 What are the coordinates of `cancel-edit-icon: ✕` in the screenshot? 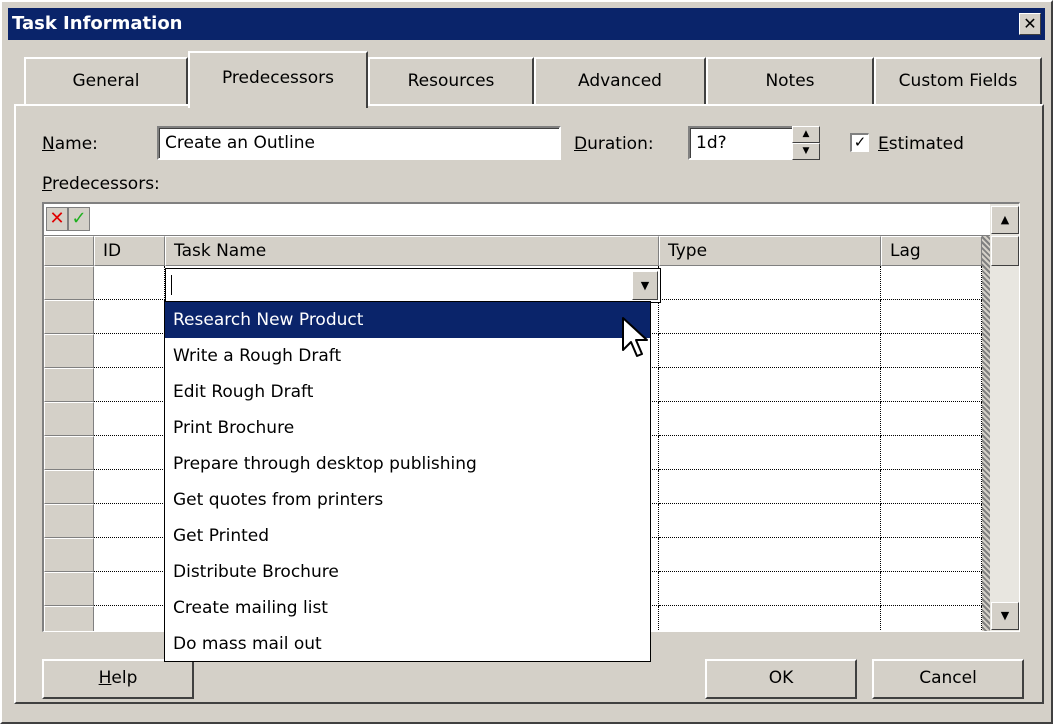 It's located at (57, 219).